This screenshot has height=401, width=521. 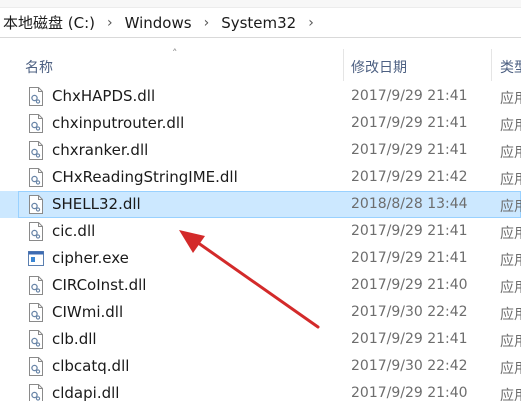 I want to click on file-name: CIWmi.dll, so click(x=88, y=312).